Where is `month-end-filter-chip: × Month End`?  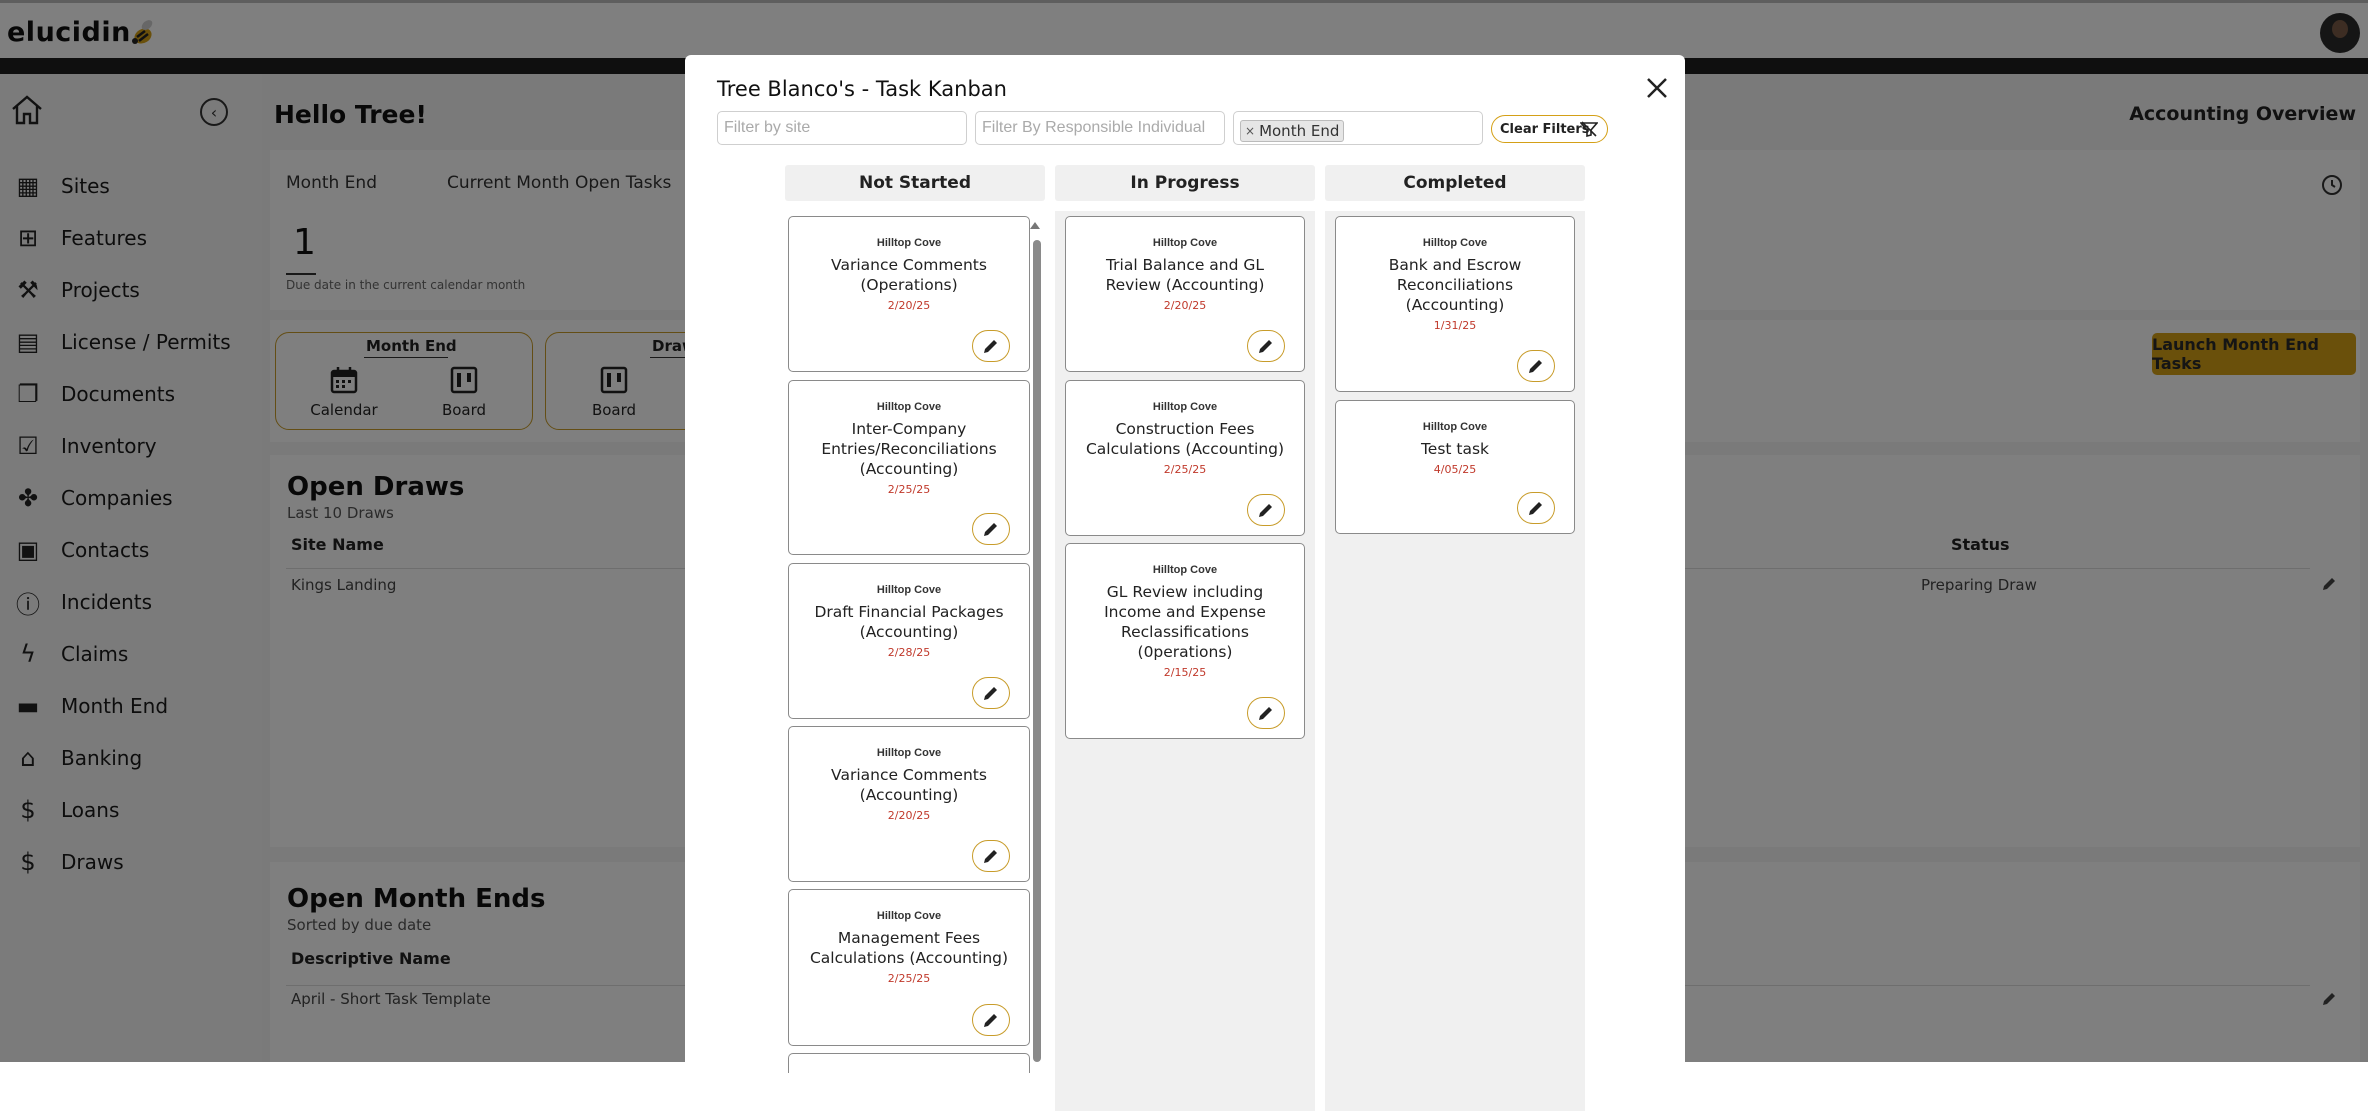
month-end-filter-chip: × Month End is located at coordinates (1292, 131).